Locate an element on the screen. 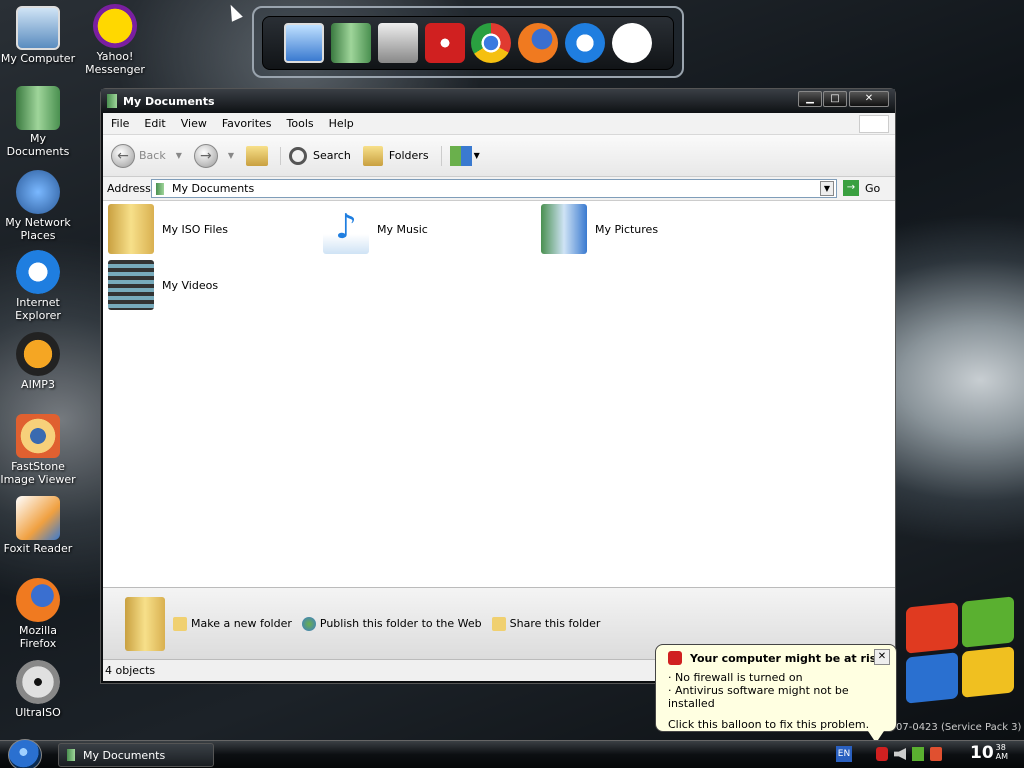 This screenshot has width=1024, height=768. back-label: Back is located at coordinates (152, 155).